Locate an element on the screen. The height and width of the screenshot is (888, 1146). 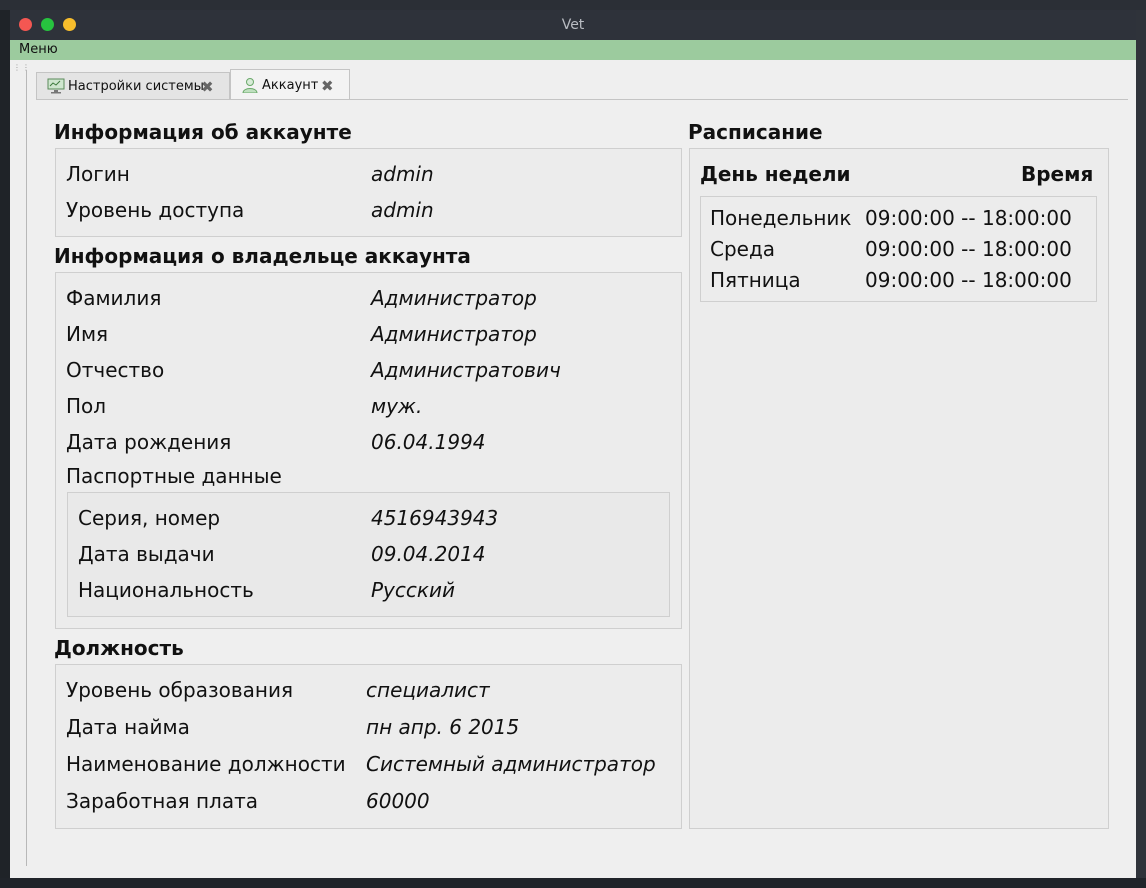
job-title-label: Наименование должности is located at coordinates (206, 764).